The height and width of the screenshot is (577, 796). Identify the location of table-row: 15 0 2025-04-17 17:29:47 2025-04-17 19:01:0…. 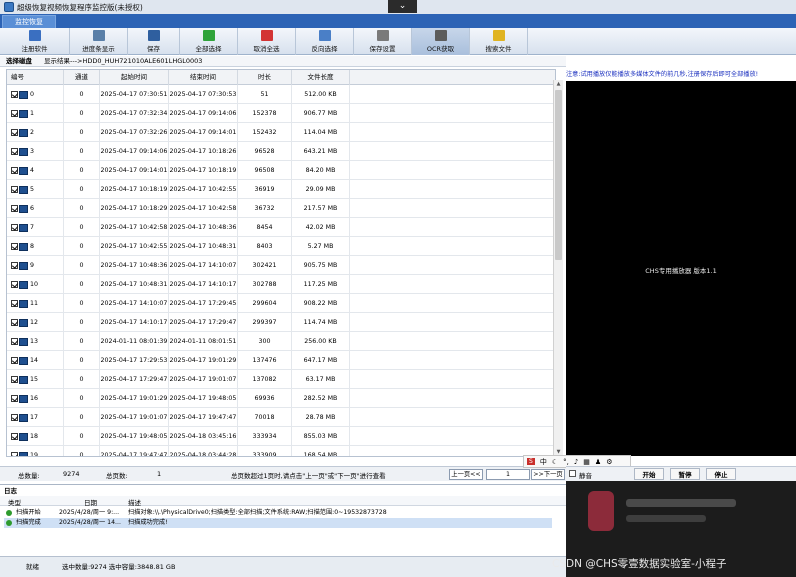
(281, 379).